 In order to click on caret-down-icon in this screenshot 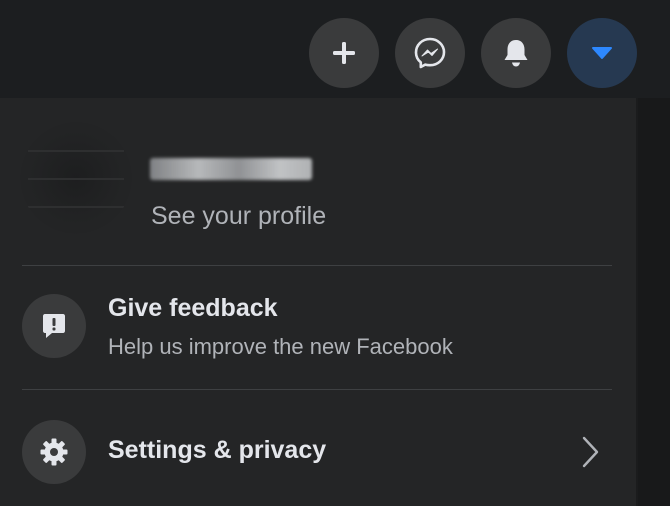, I will do `click(602, 53)`.